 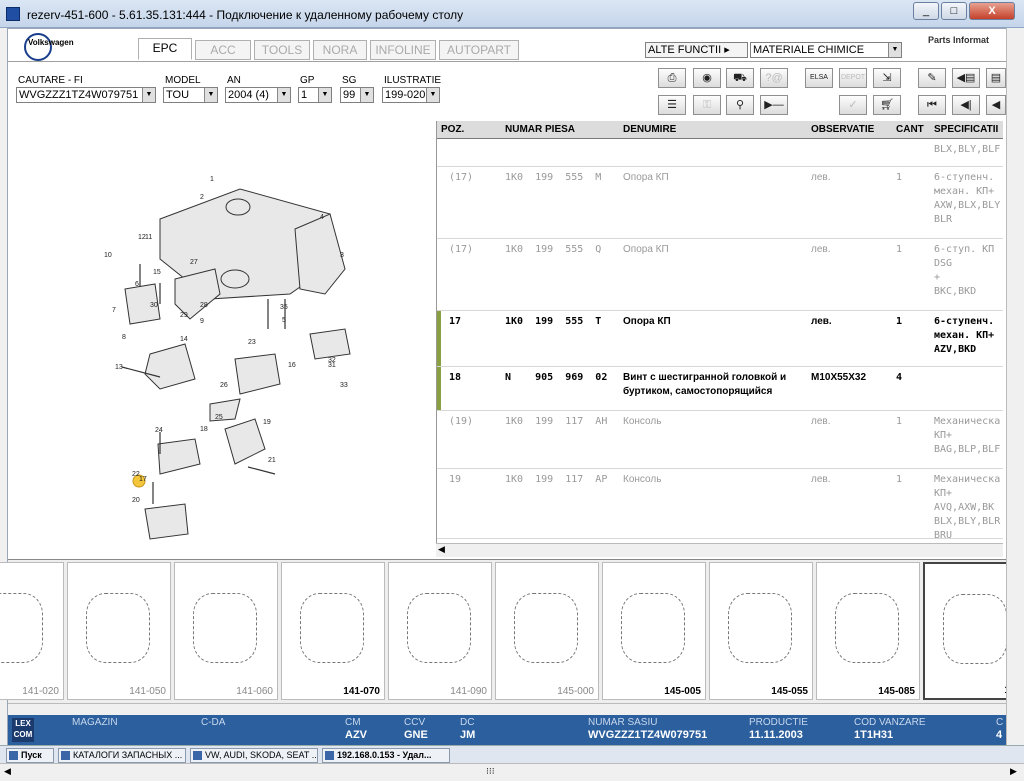 I want to click on table-hscrollbar: ◀, so click(x=719, y=550).